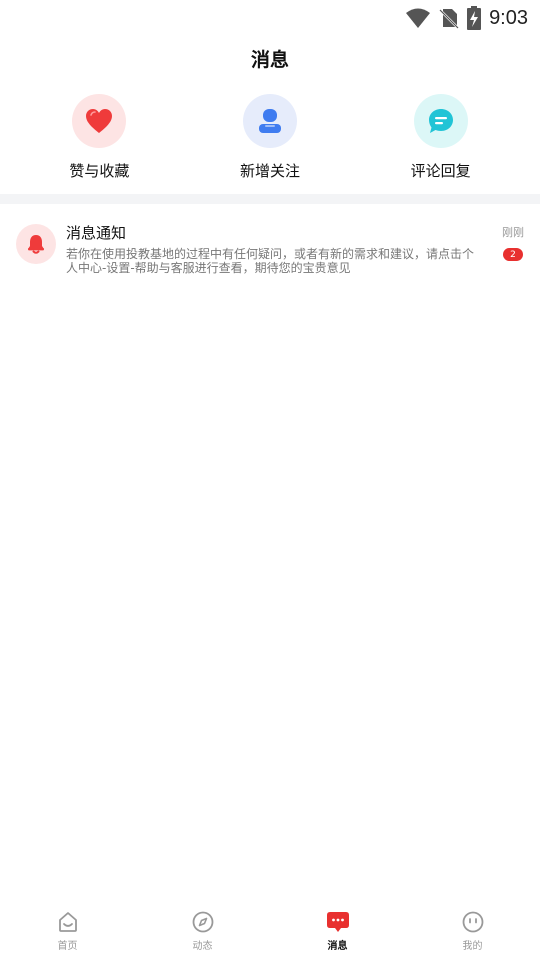 The height and width of the screenshot is (960, 540). Describe the element at coordinates (418, 18) in the screenshot. I see `wifi-icon` at that location.